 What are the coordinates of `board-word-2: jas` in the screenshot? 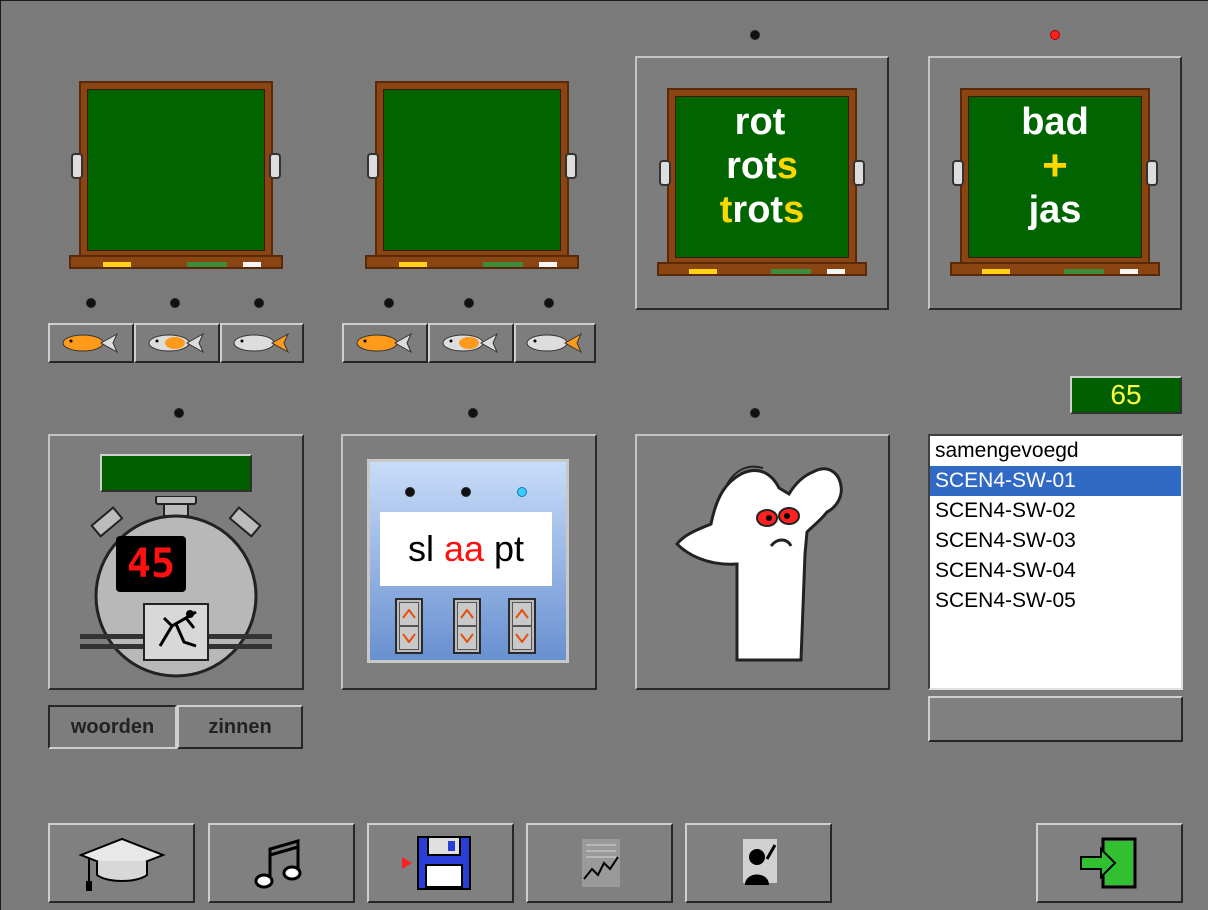 It's located at (1055, 210).